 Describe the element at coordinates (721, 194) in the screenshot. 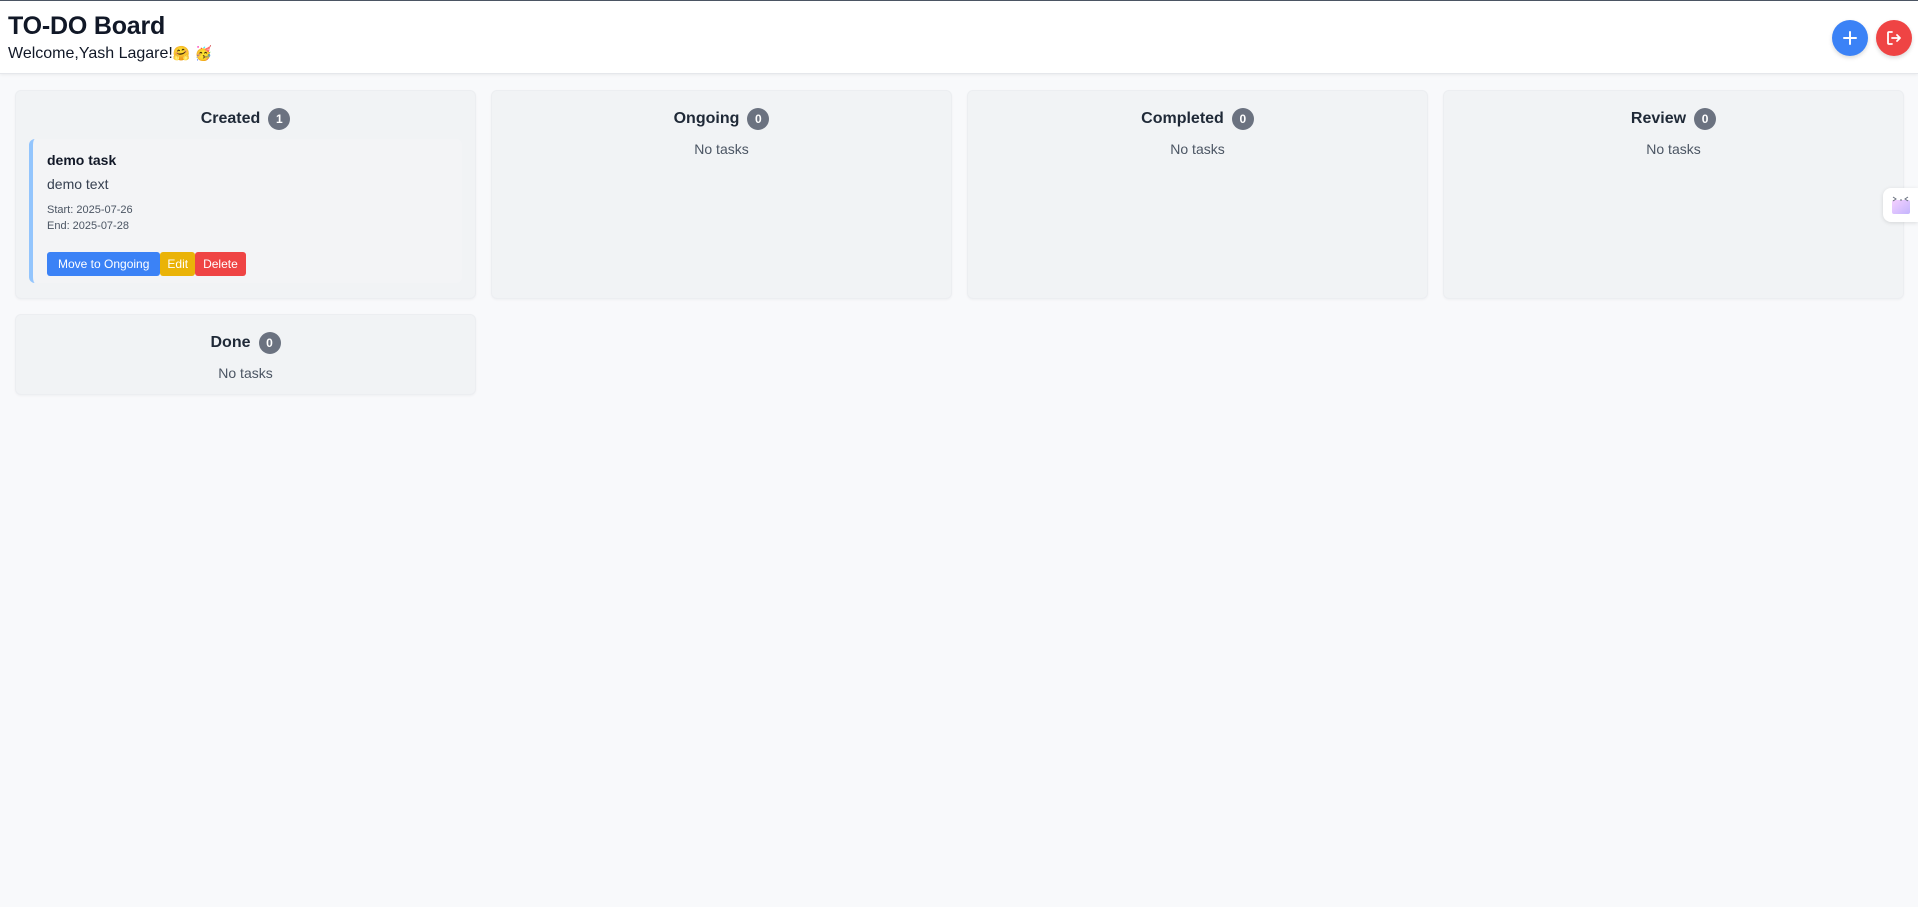

I see `column-ongoing: Ongoing 0 No tasks` at that location.